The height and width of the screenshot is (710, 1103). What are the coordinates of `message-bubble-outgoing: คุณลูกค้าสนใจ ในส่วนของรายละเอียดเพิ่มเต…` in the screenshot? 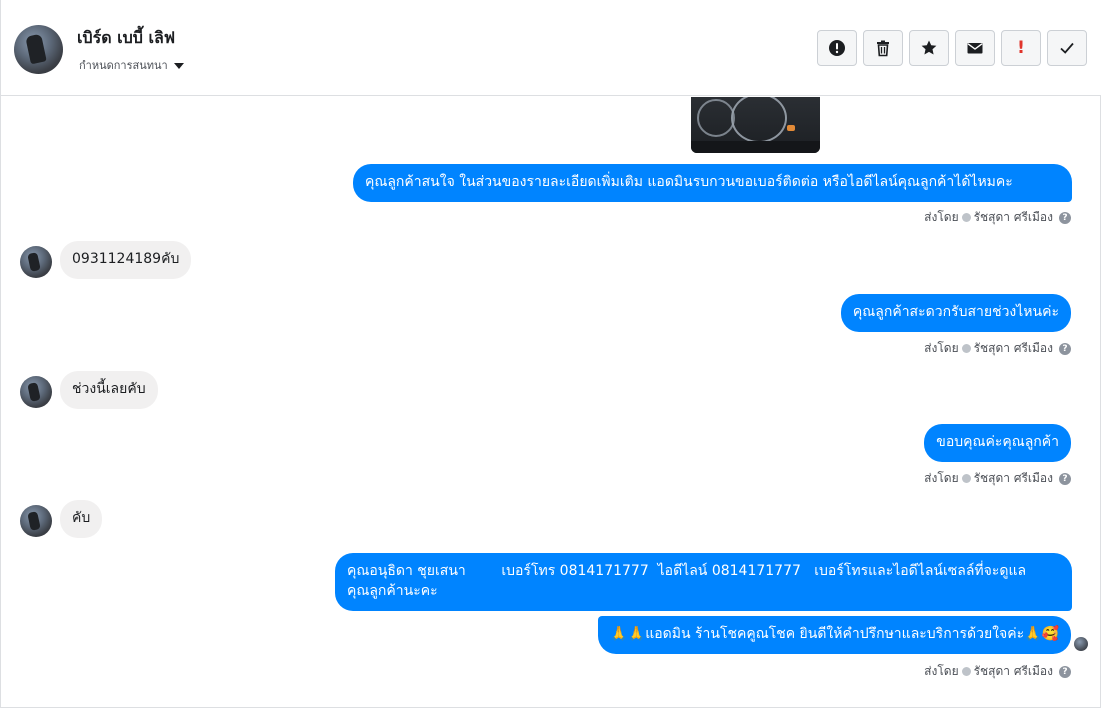 It's located at (712, 183).